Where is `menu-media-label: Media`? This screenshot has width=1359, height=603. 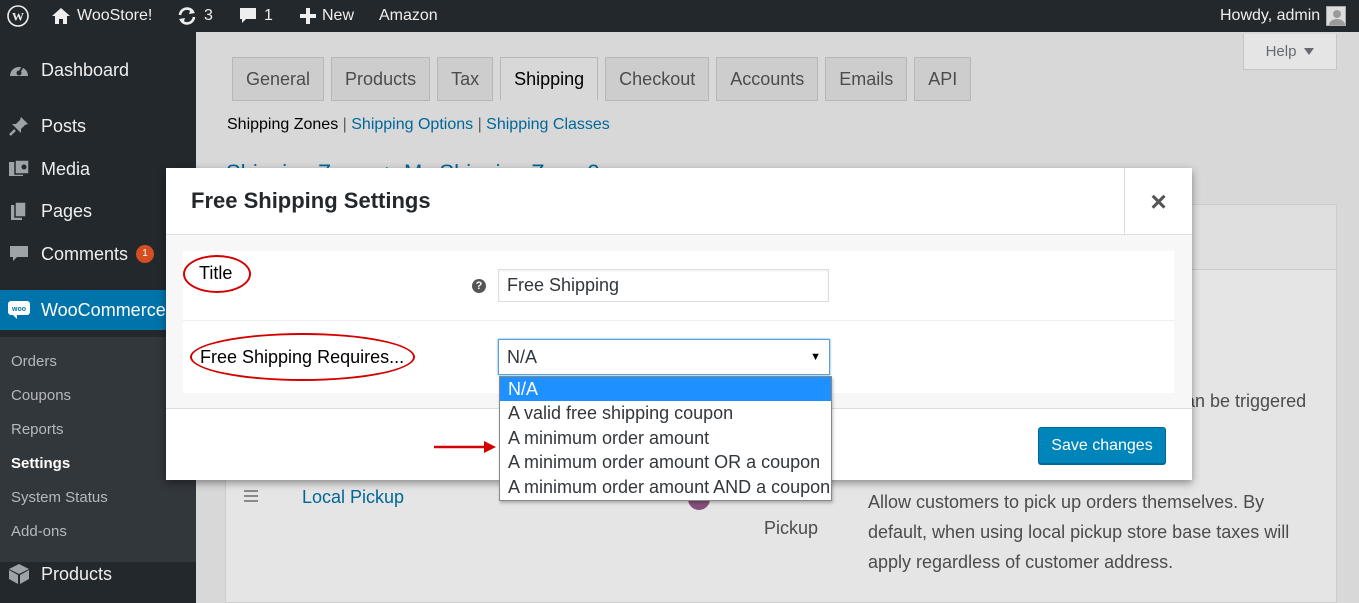
menu-media-label: Media is located at coordinates (66, 168).